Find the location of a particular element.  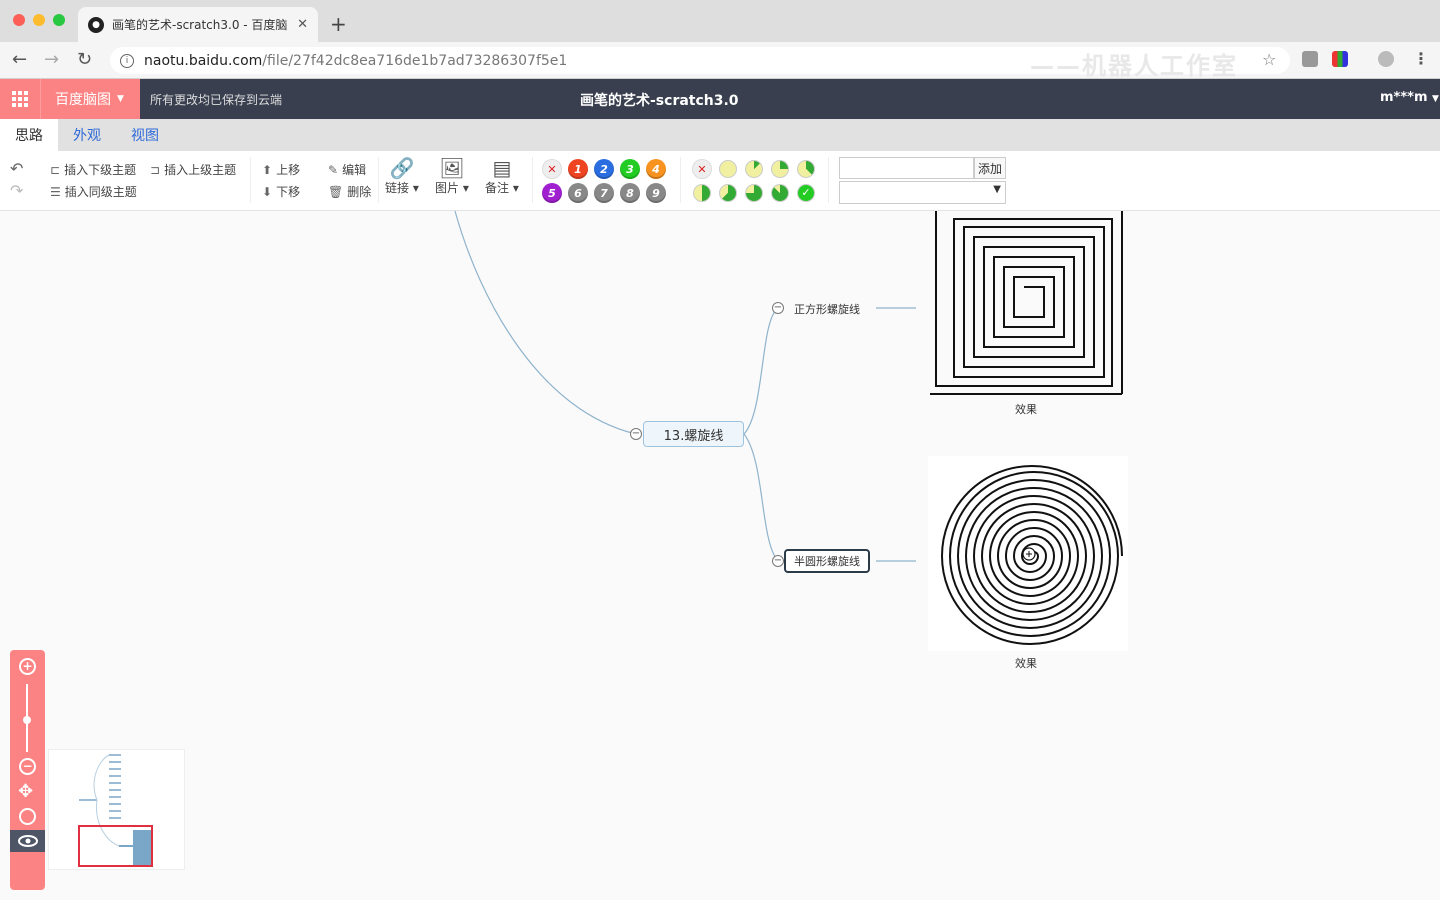

bookmark-star-icon: ☆ is located at coordinates (1269, 59).